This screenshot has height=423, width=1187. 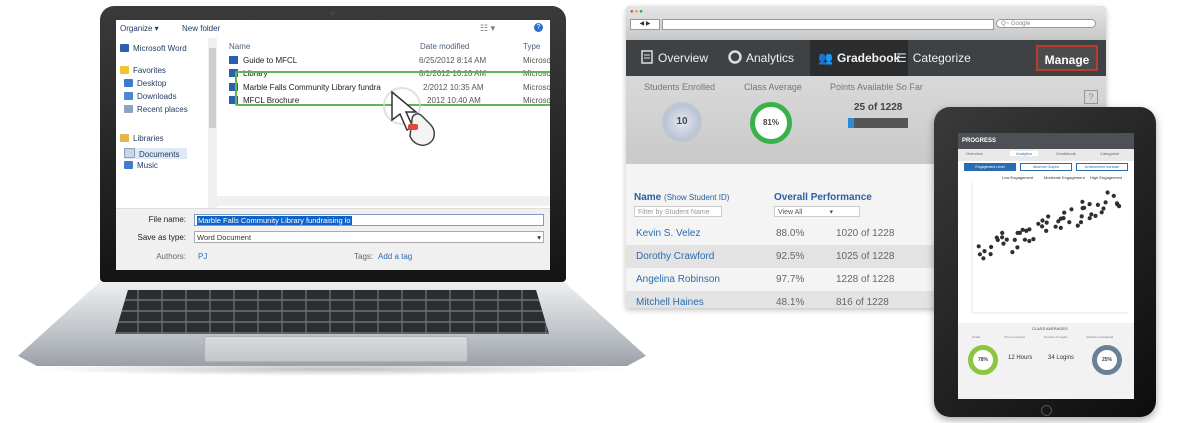 What do you see at coordinates (1107, 360) in the screenshot?
I see `activities-ring: 25%` at bounding box center [1107, 360].